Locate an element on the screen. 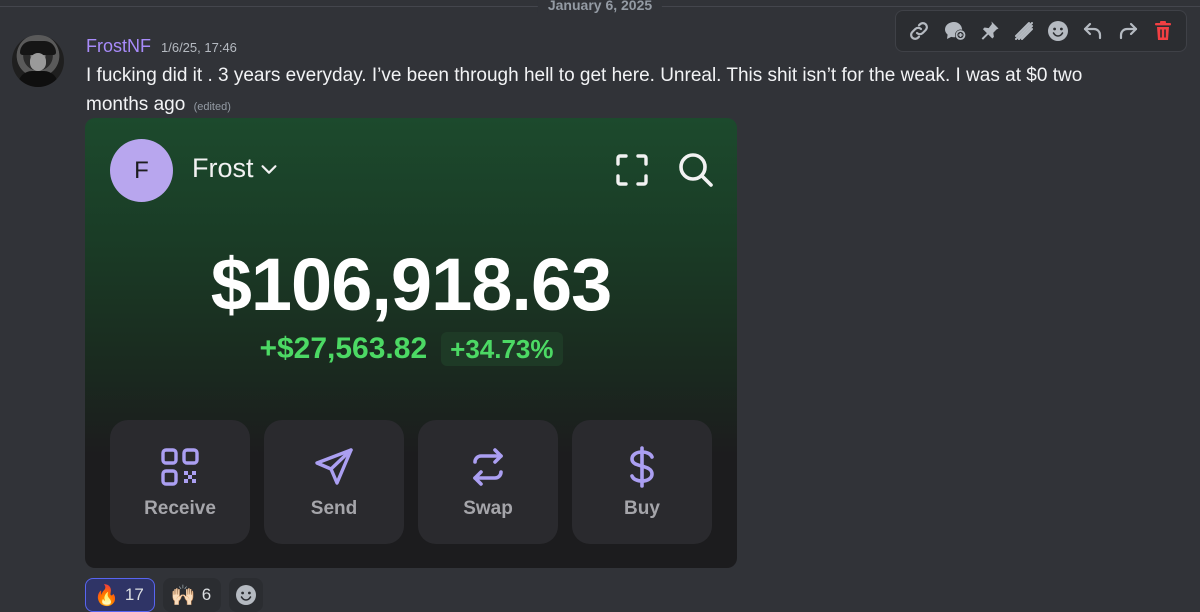  search-icon is located at coordinates (696, 170).